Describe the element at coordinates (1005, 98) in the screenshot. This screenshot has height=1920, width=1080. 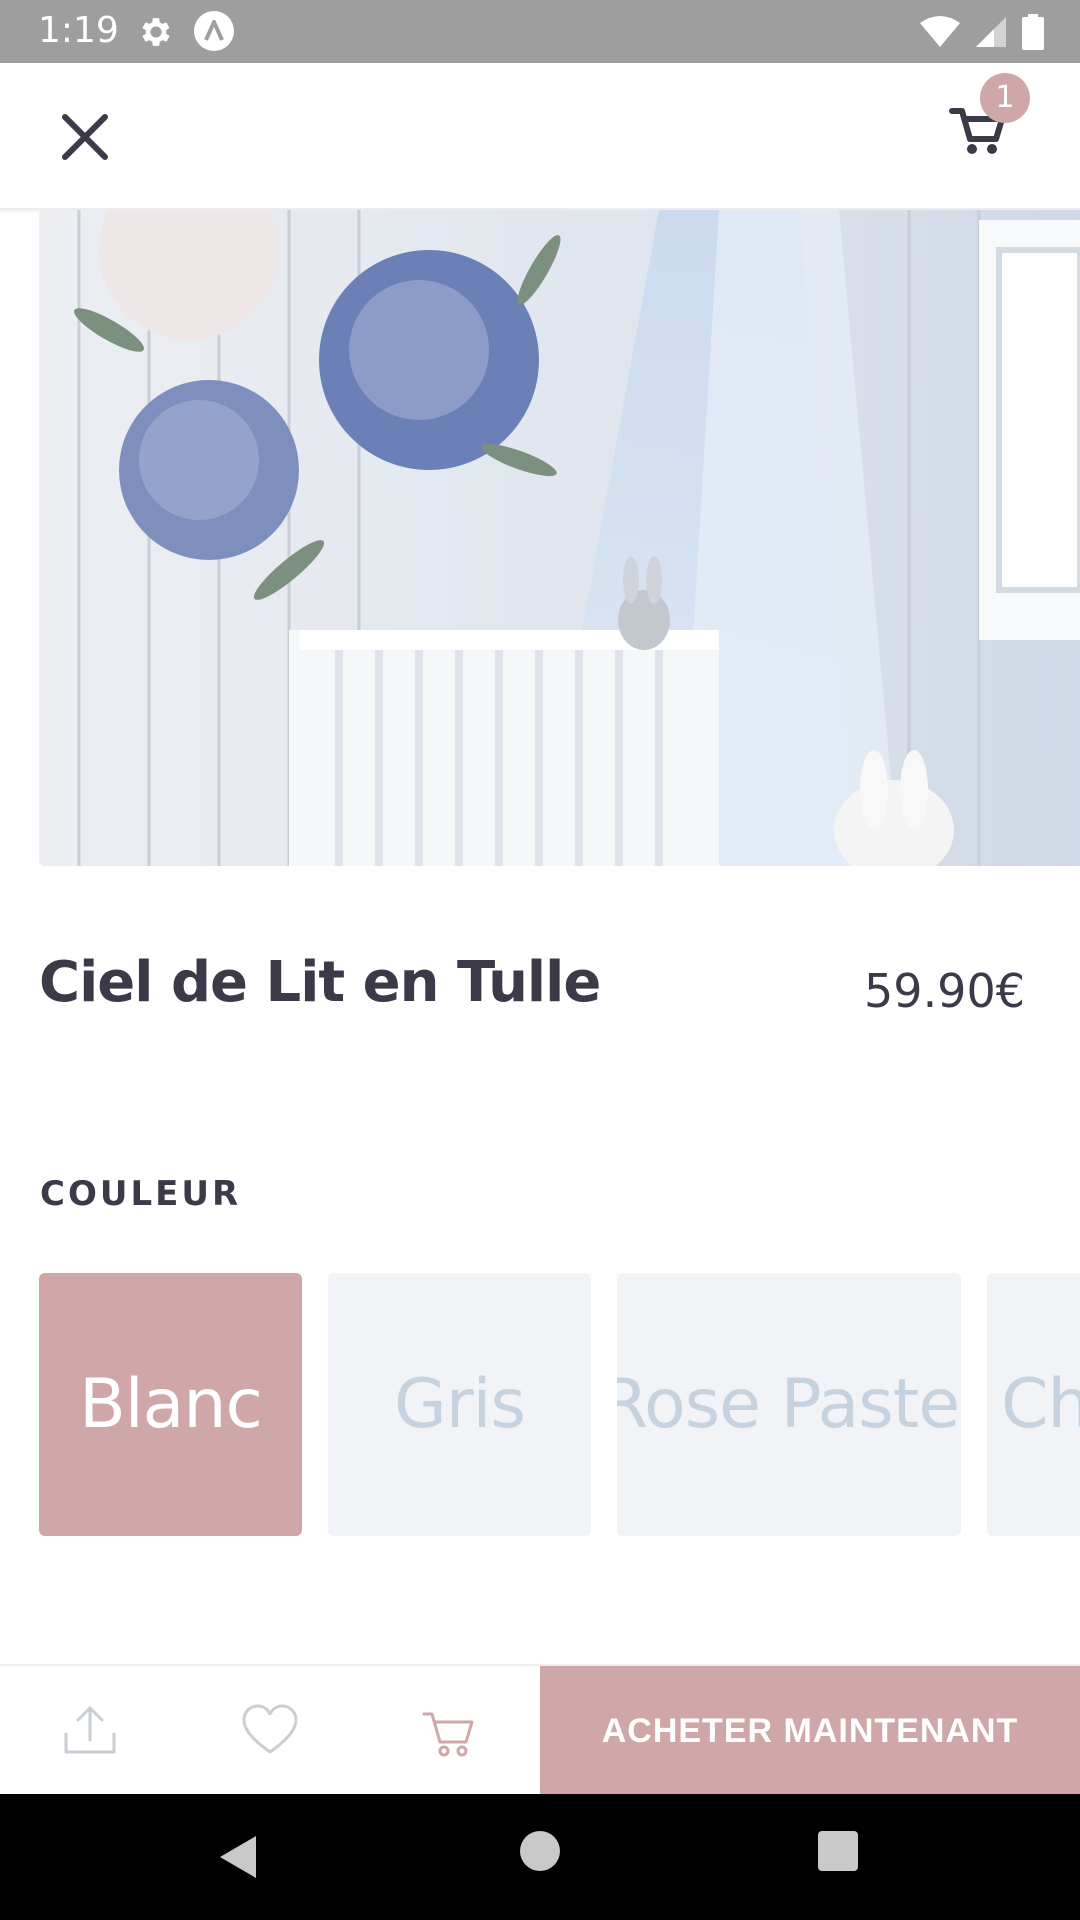
I see `cart-badge: 1` at that location.